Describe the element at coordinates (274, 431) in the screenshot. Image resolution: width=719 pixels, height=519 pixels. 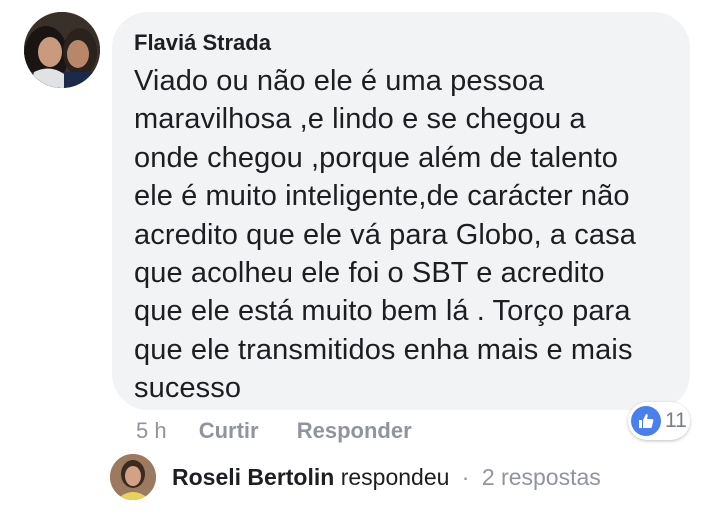
I see `comment-actions: 5 h Curtir Responder` at that location.